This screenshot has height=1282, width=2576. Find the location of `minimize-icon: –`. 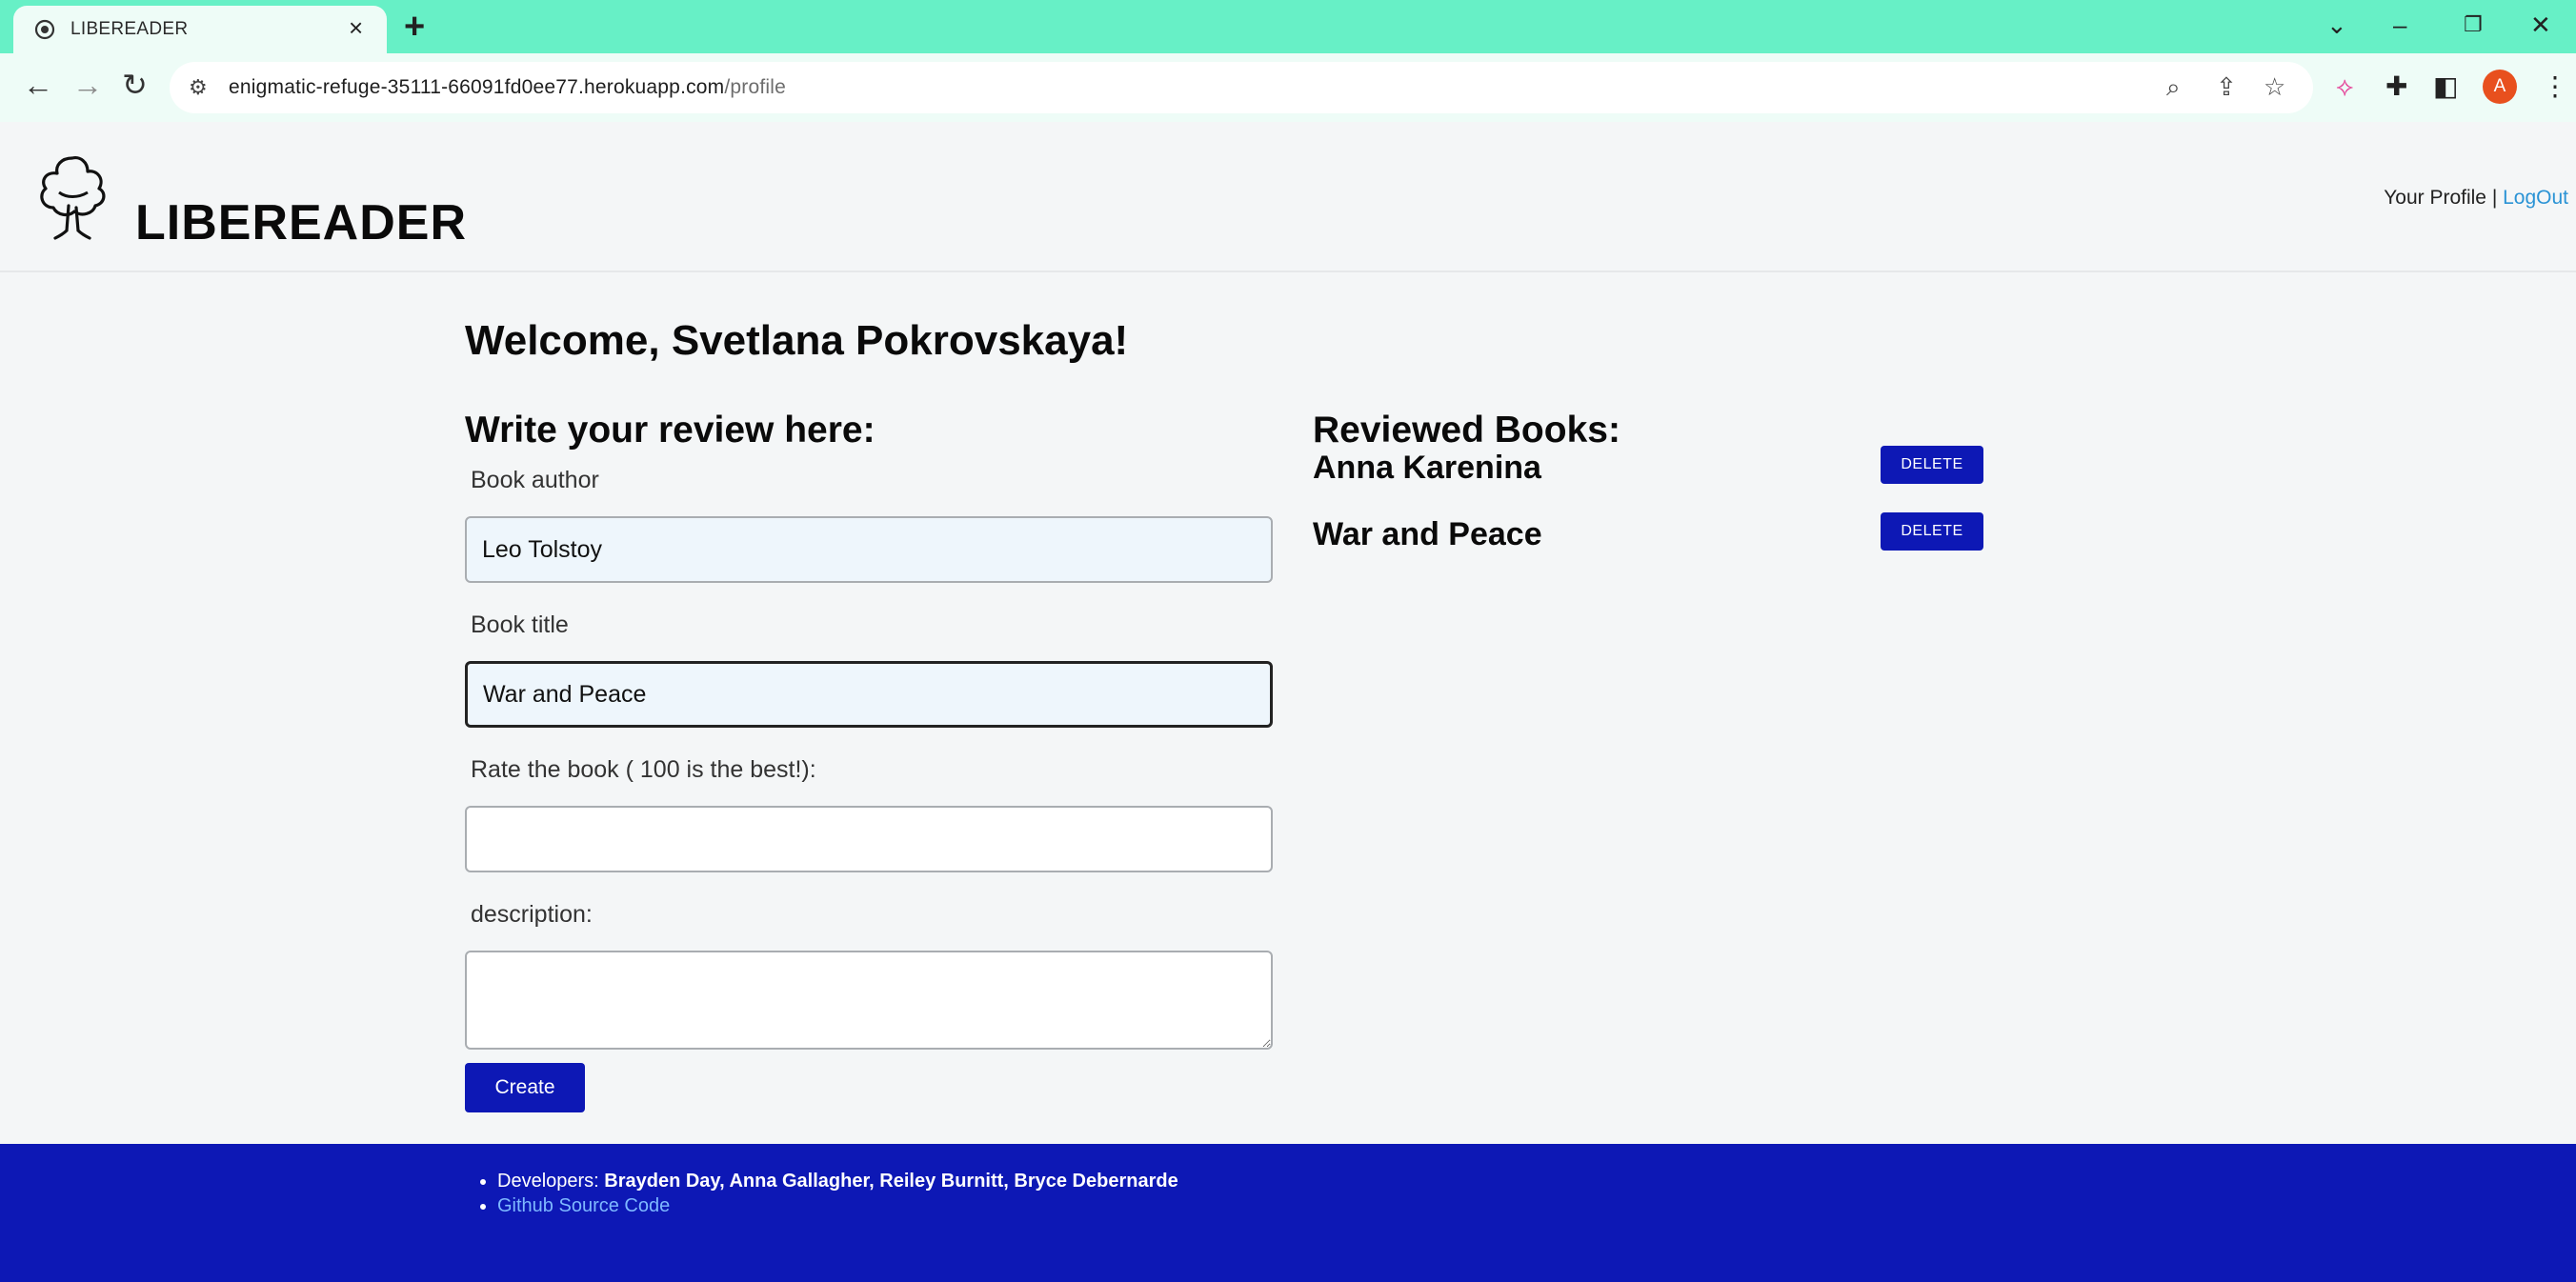

minimize-icon: – is located at coordinates (2399, 25).